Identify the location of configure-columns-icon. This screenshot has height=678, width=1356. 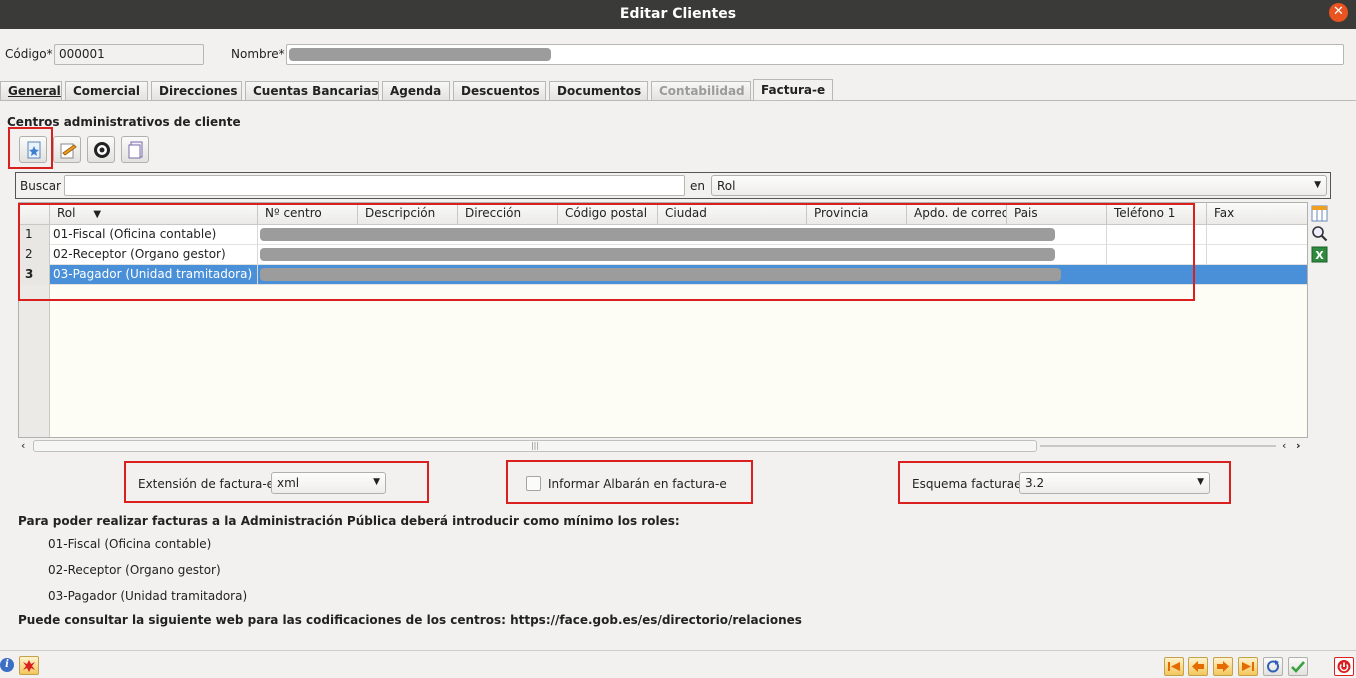
(1319, 213).